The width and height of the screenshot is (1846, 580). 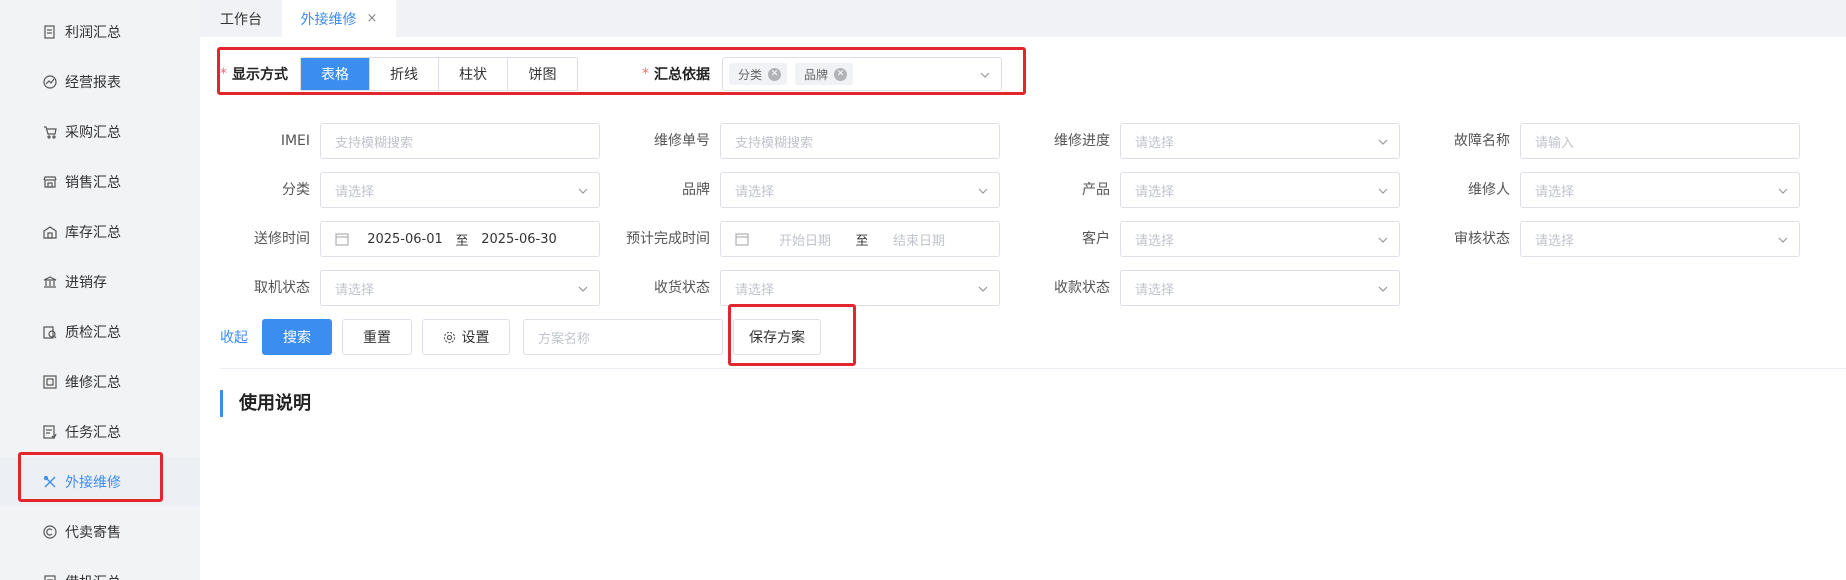 I want to click on customer-placeholder: 请选择, so click(x=1155, y=241).